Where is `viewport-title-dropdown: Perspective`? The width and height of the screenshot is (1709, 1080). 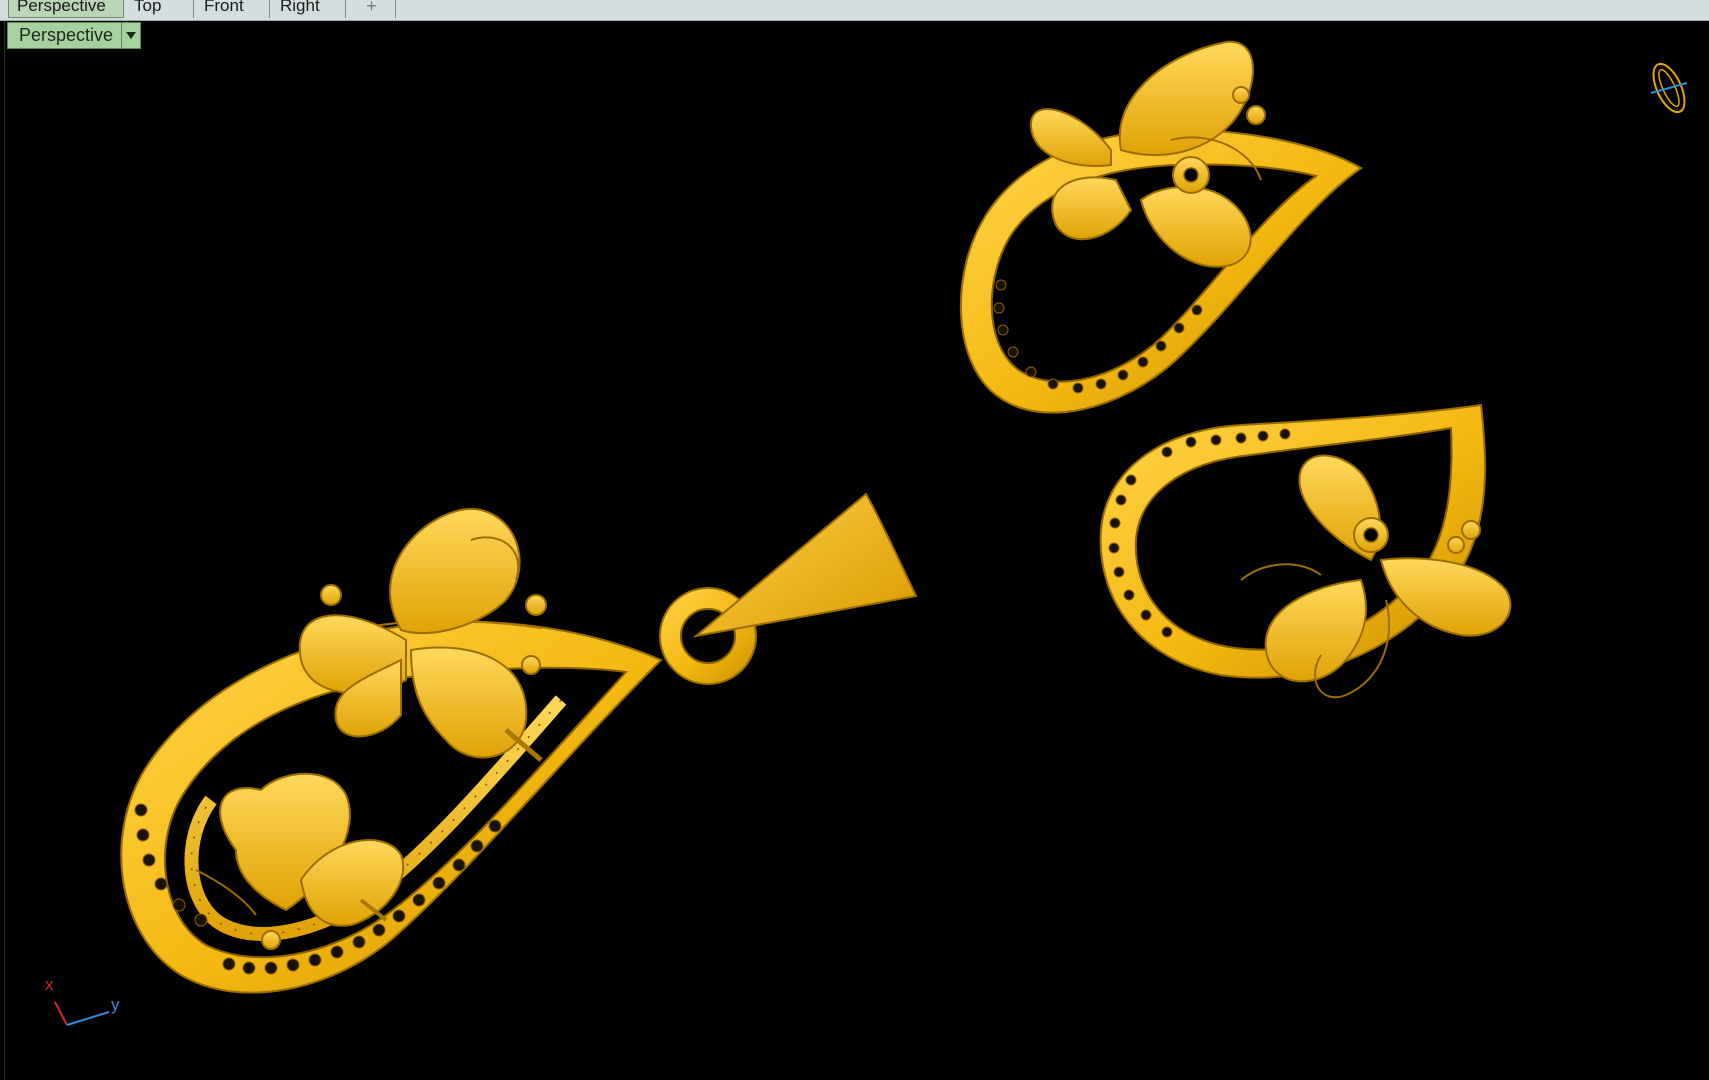 viewport-title-dropdown: Perspective is located at coordinates (74, 35).